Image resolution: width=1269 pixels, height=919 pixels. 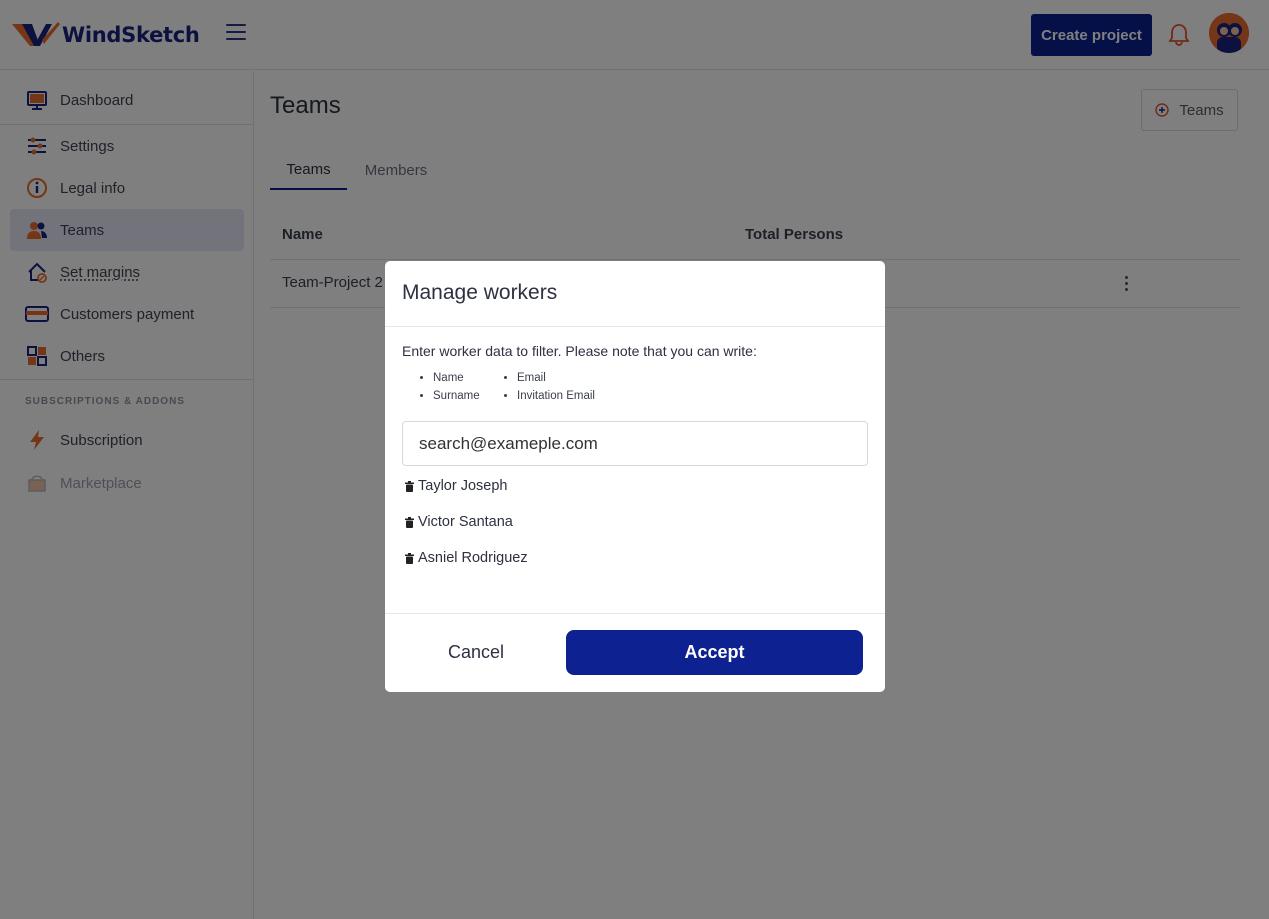 What do you see at coordinates (476, 652) in the screenshot?
I see `cancel-button: Cancel` at bounding box center [476, 652].